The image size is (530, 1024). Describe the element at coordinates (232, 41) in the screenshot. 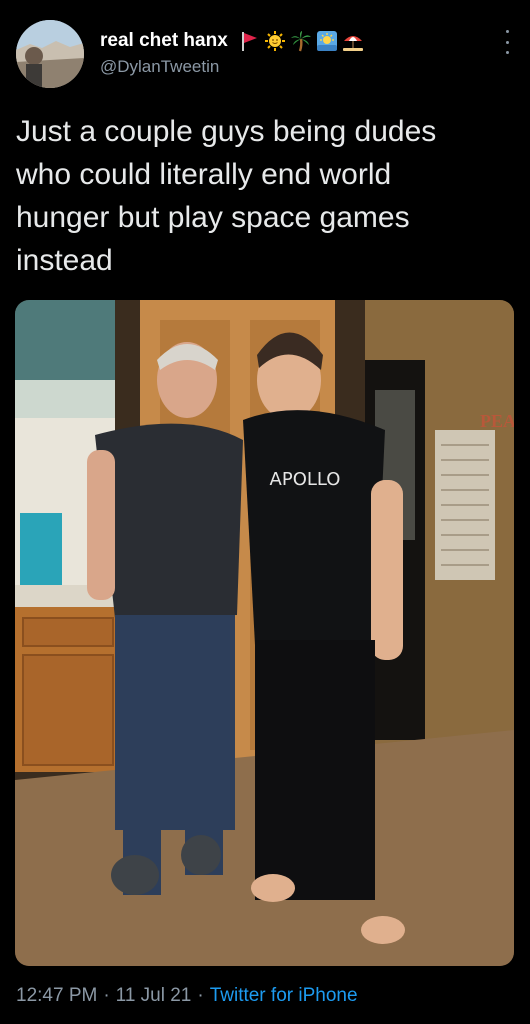

I see `display-name-row: real chet hanx` at that location.